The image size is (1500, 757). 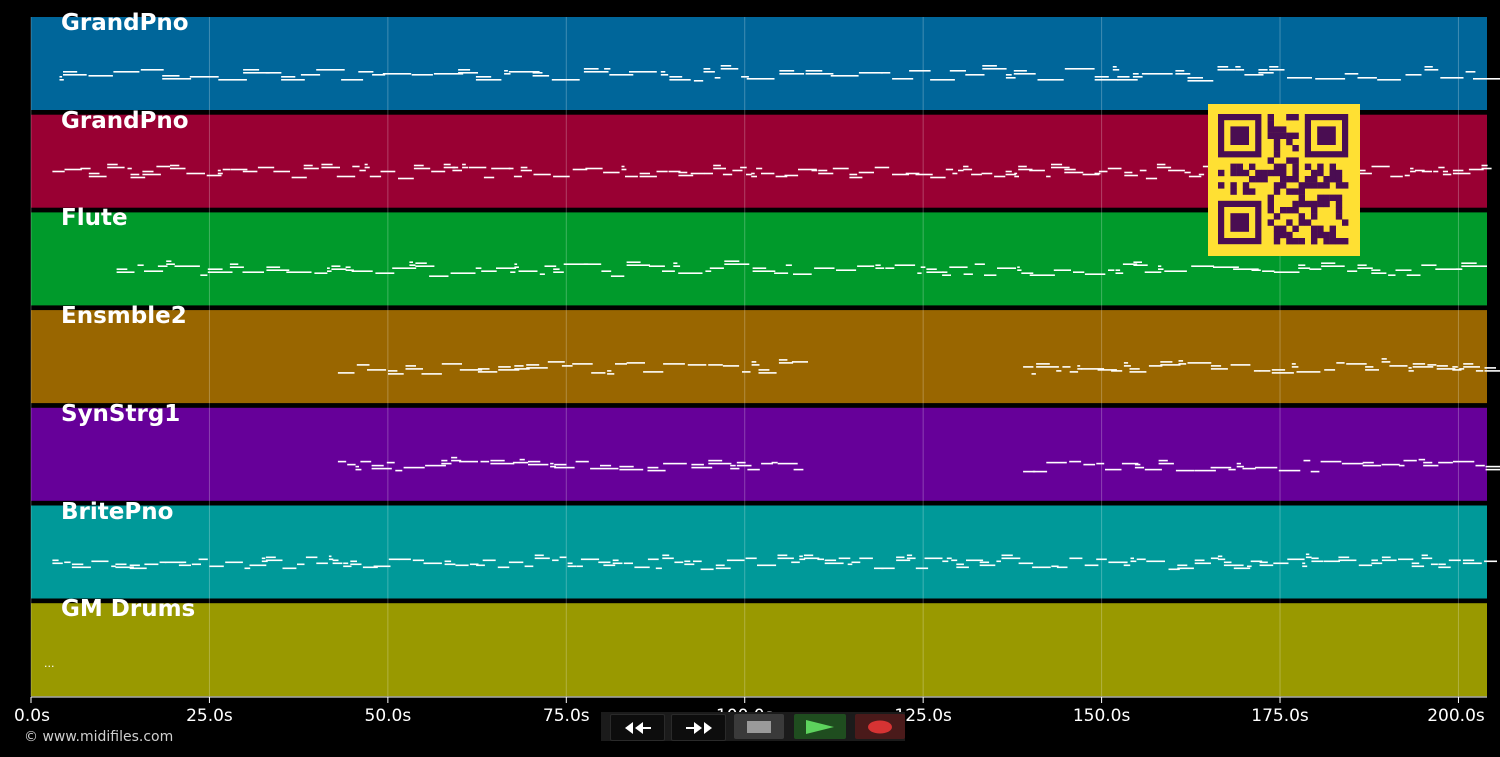 I want to click on play-button, so click(x=820, y=726).